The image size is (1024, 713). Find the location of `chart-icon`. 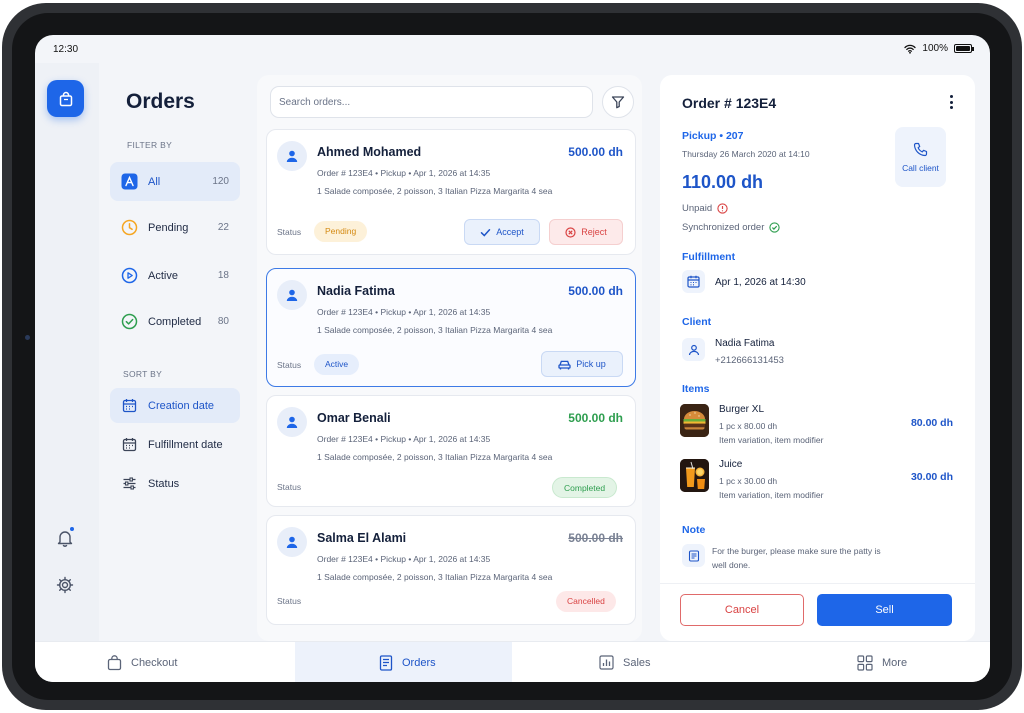

chart-icon is located at coordinates (606, 662).